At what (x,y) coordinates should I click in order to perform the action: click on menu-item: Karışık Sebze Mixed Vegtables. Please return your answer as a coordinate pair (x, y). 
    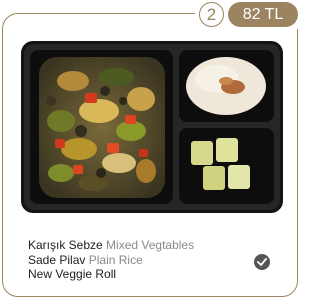
    Looking at the image, I should click on (111, 245).